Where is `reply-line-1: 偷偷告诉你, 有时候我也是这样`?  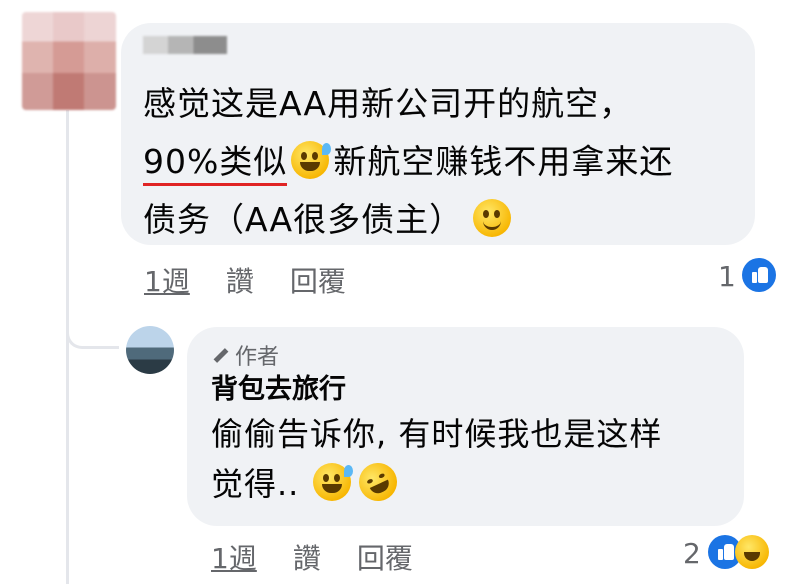
reply-line-1: 偷偷告诉你, 有时候我也是这样 is located at coordinates (437, 434).